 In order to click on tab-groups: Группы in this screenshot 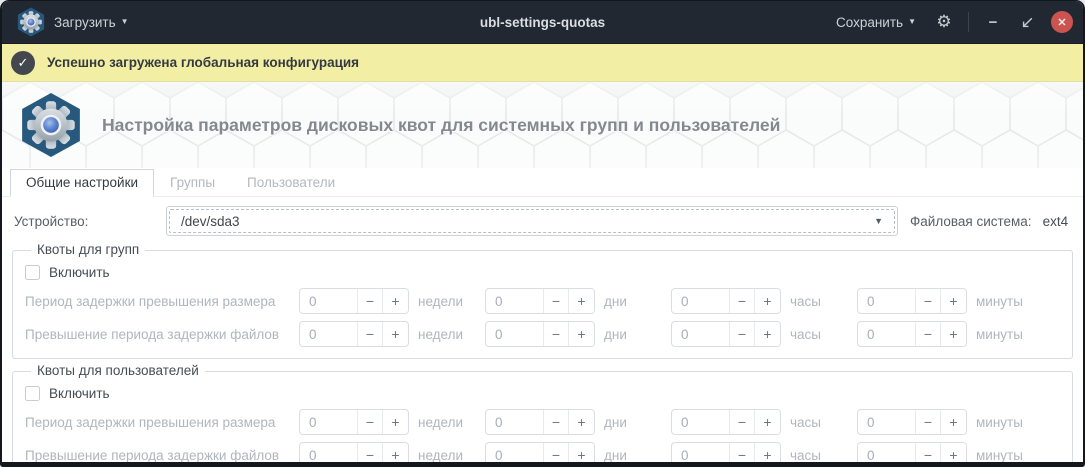, I will do `click(192, 182)`.